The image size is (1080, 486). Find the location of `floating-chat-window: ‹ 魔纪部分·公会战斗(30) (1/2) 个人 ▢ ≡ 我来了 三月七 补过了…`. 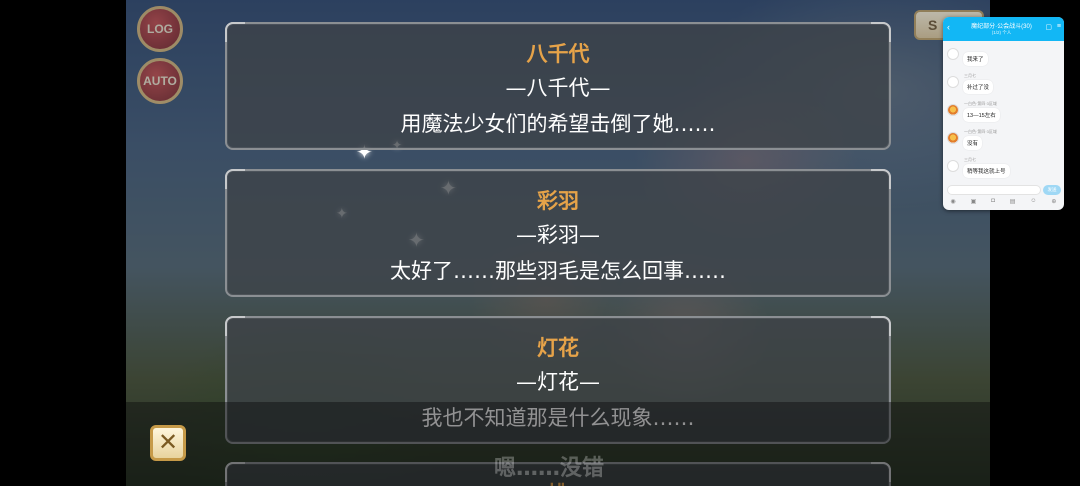

floating-chat-window: ‹ 魔纪部分·公会战斗(30) (1/2) 个人 ▢ ≡ 我来了 三月七 补过了… is located at coordinates (1003, 113).